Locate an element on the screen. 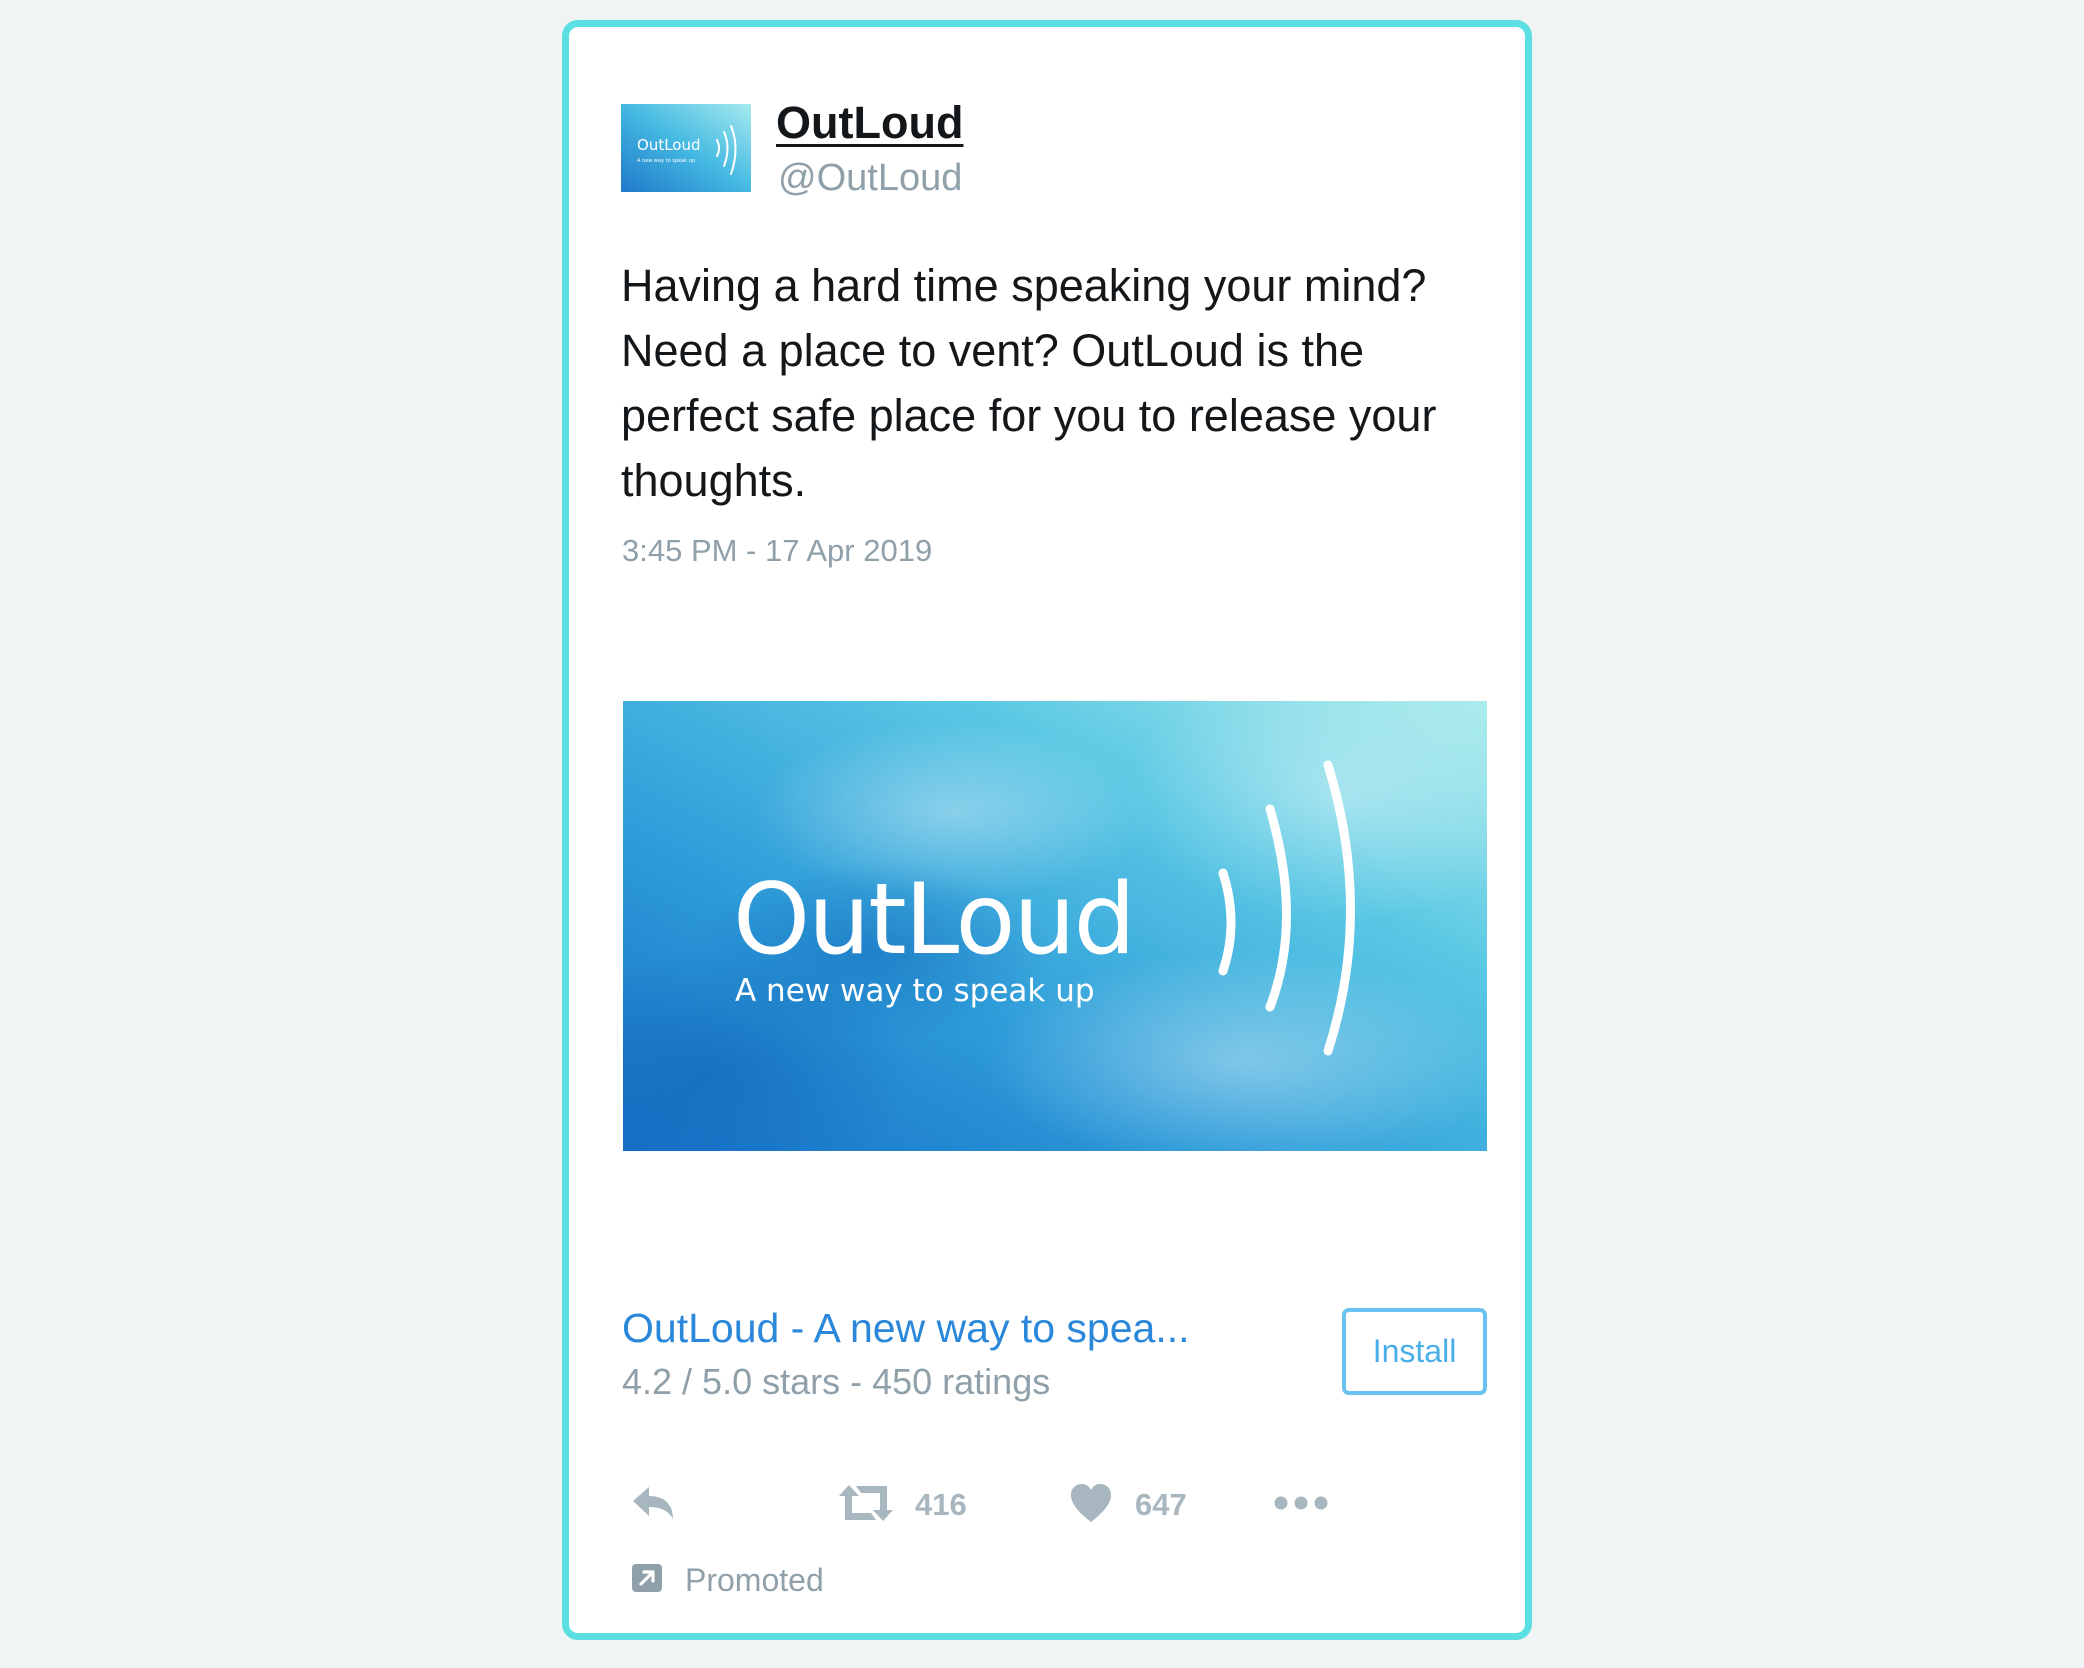 The image size is (2084, 1668). display-name: OutLoud is located at coordinates (869, 123).